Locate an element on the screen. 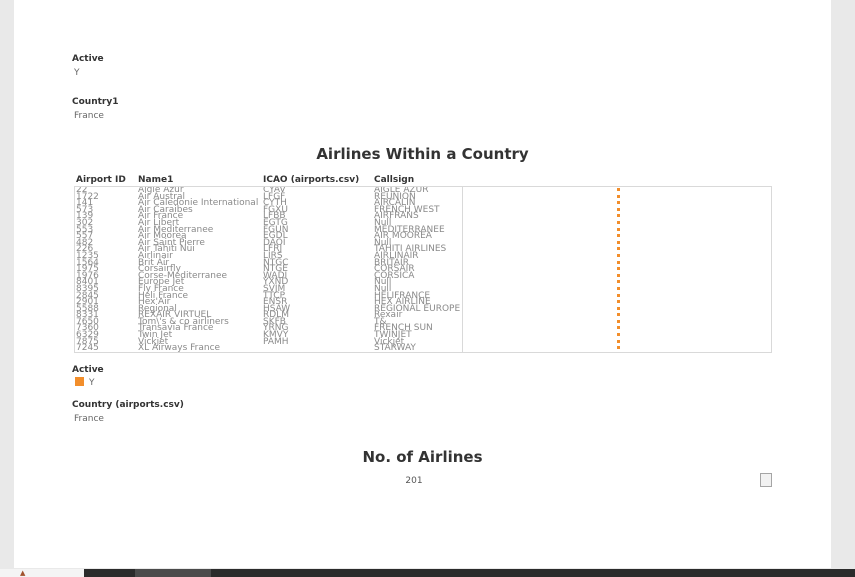 This screenshot has height=577, width=855. app-logo-icon: ▲ is located at coordinates (23, 573).